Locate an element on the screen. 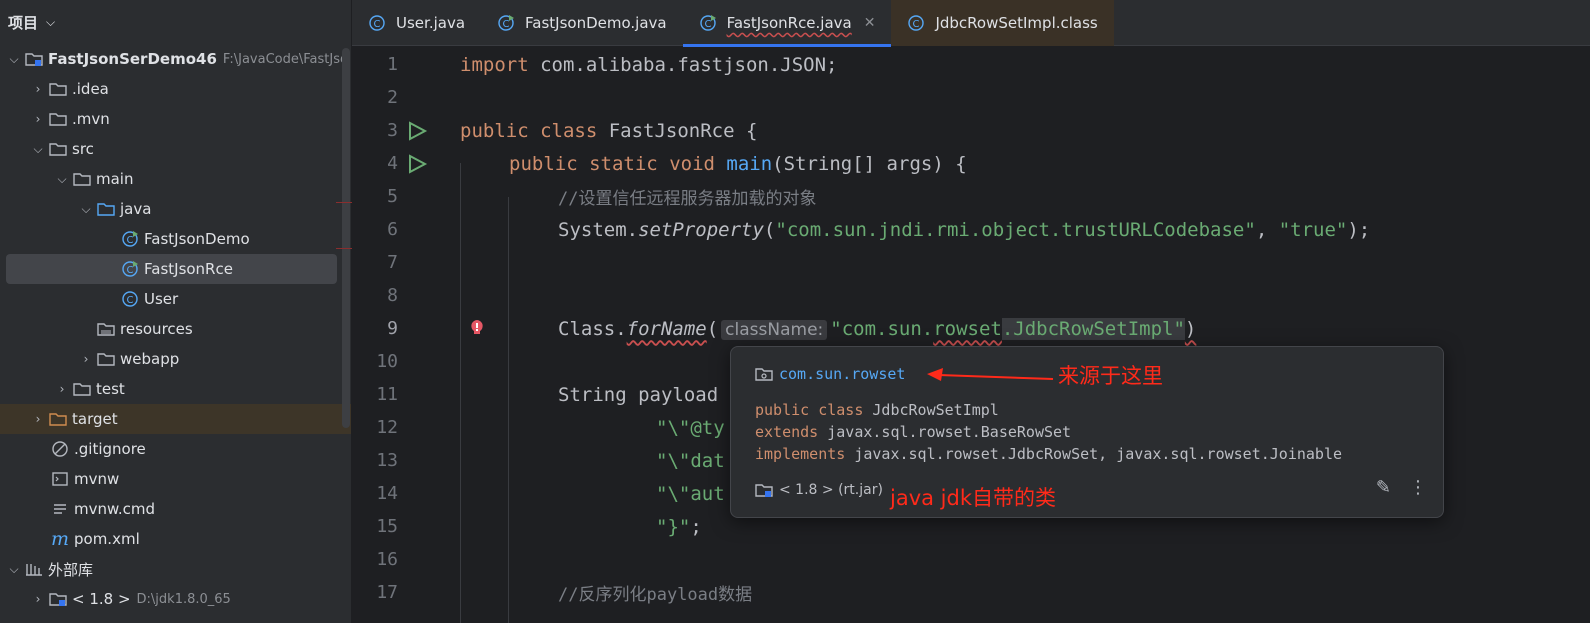 Image resolution: width=1590 pixels, height=623 pixels. tree-item-path: F:\JavaCode\FastJso is located at coordinates (285, 59).